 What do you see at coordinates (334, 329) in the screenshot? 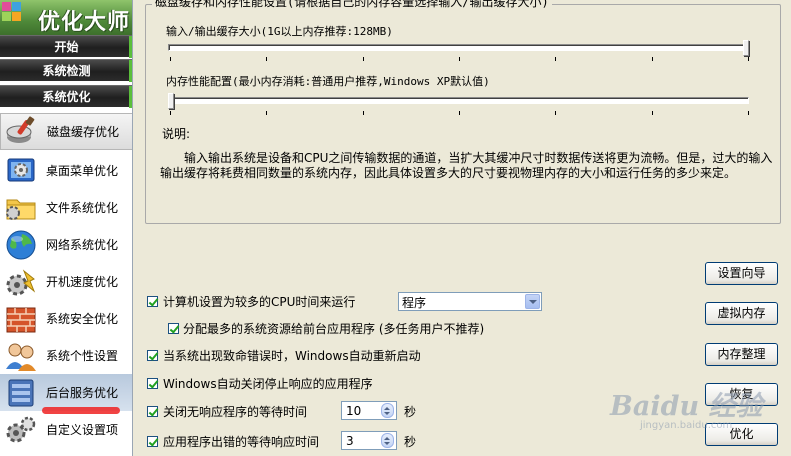
I see `foreground-priority-label: 分配最多的系统资源给前台应用程序 (多任务用户不推荐)` at bounding box center [334, 329].